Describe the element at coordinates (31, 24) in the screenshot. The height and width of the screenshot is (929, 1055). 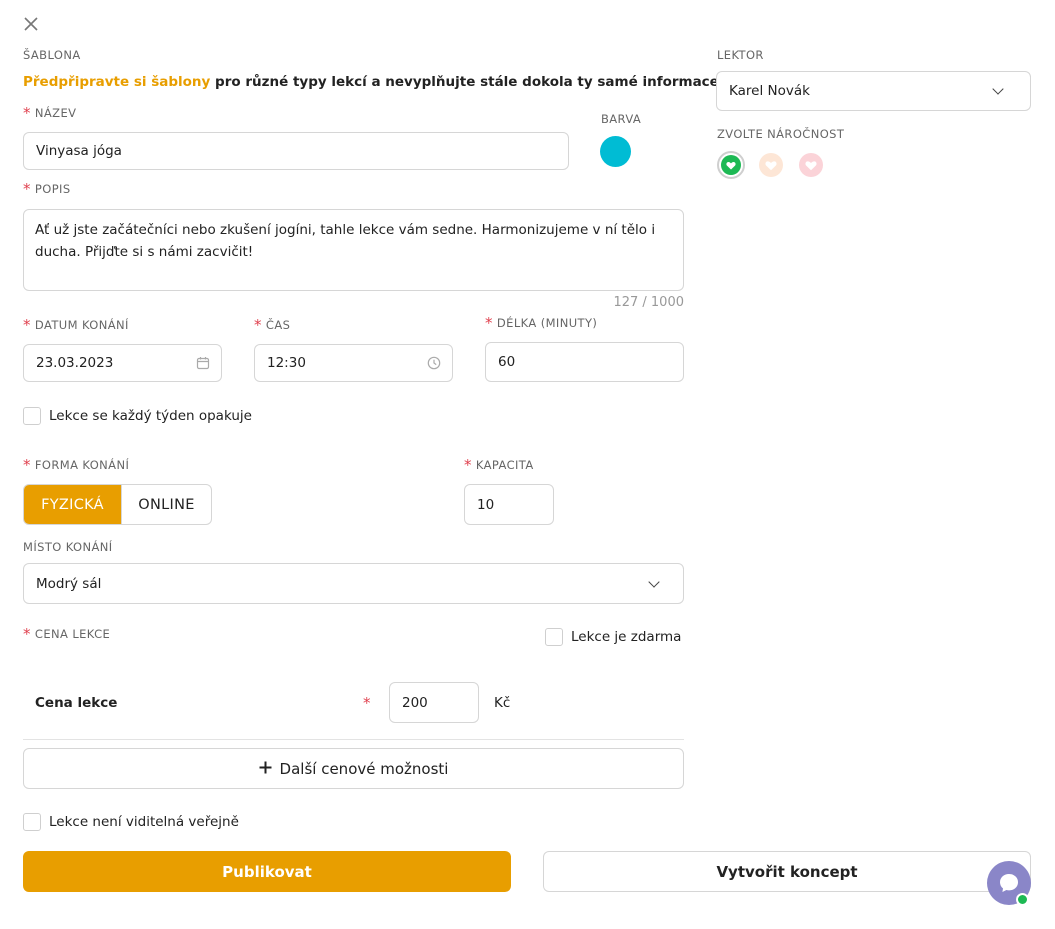
I see `close-icon` at that location.